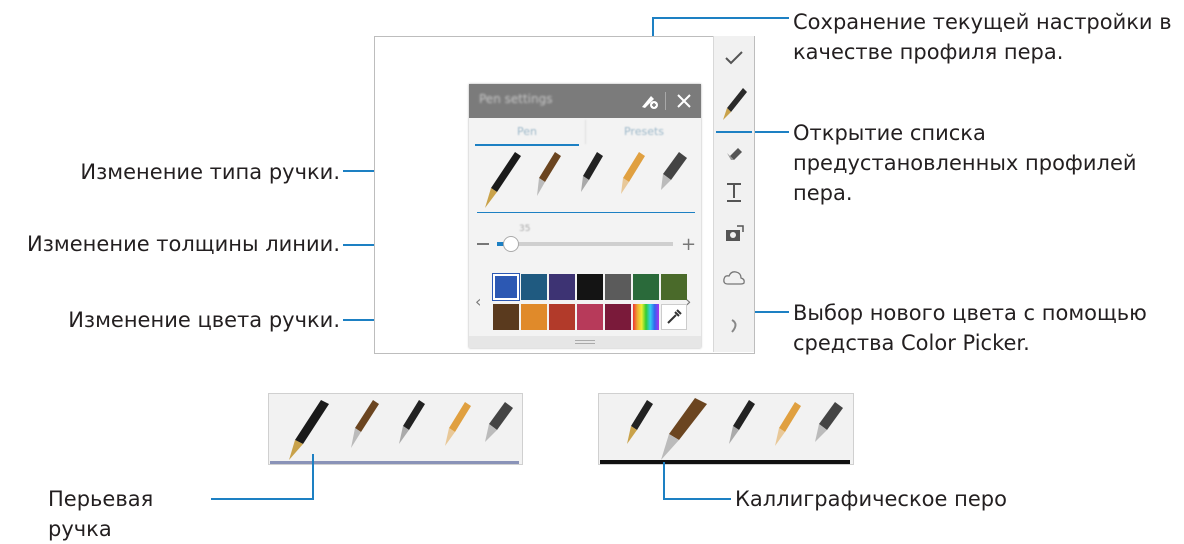 The height and width of the screenshot is (544, 1184). I want to click on close-icon, so click(684, 101).